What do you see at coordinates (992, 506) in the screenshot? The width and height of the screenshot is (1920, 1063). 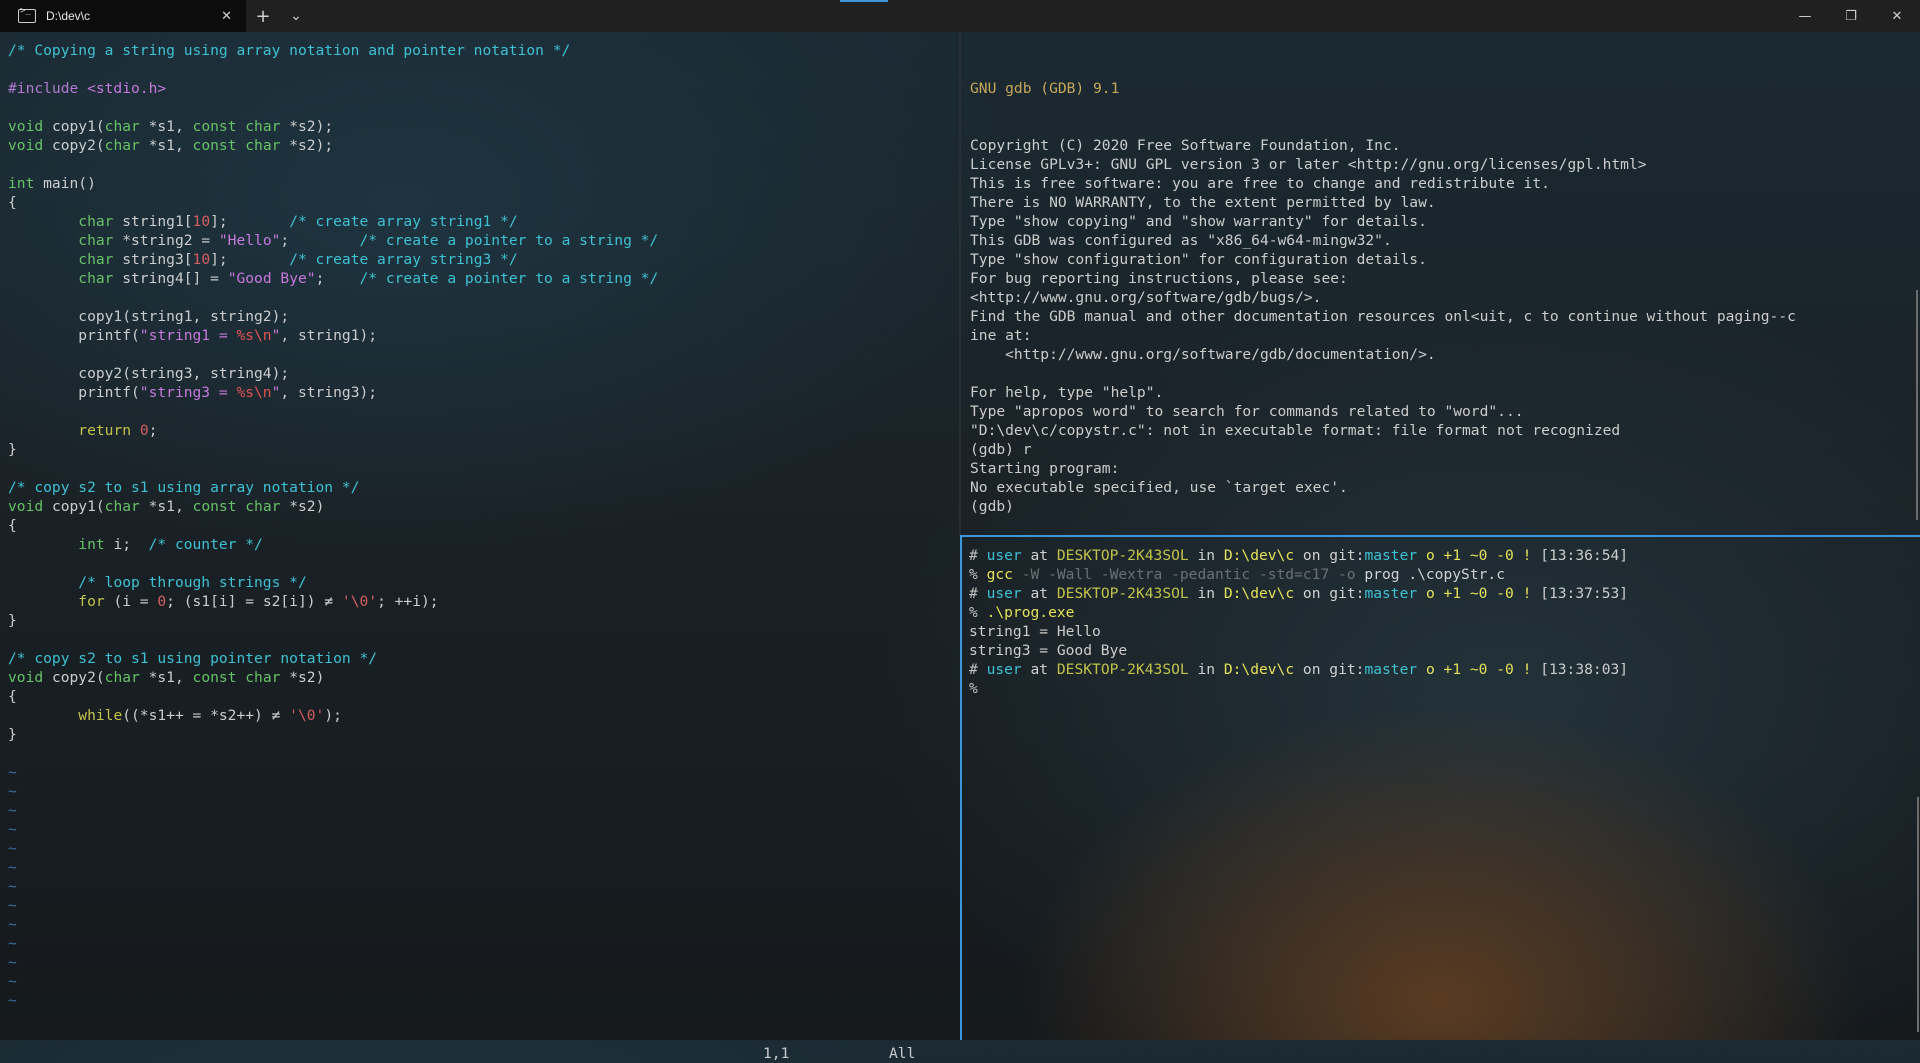 I see `gdb-line: (gdb)` at bounding box center [992, 506].